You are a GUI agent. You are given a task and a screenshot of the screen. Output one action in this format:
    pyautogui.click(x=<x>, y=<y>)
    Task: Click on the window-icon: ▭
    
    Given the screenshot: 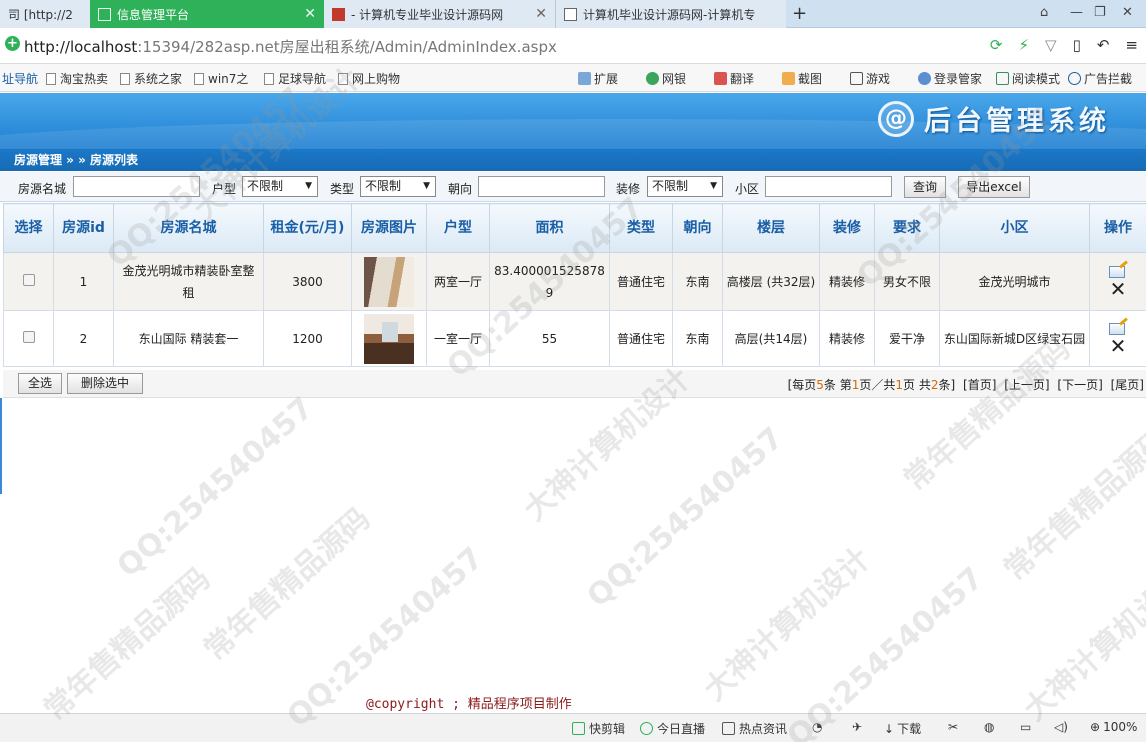 What is the action you would take?
    pyautogui.click(x=1025, y=727)
    